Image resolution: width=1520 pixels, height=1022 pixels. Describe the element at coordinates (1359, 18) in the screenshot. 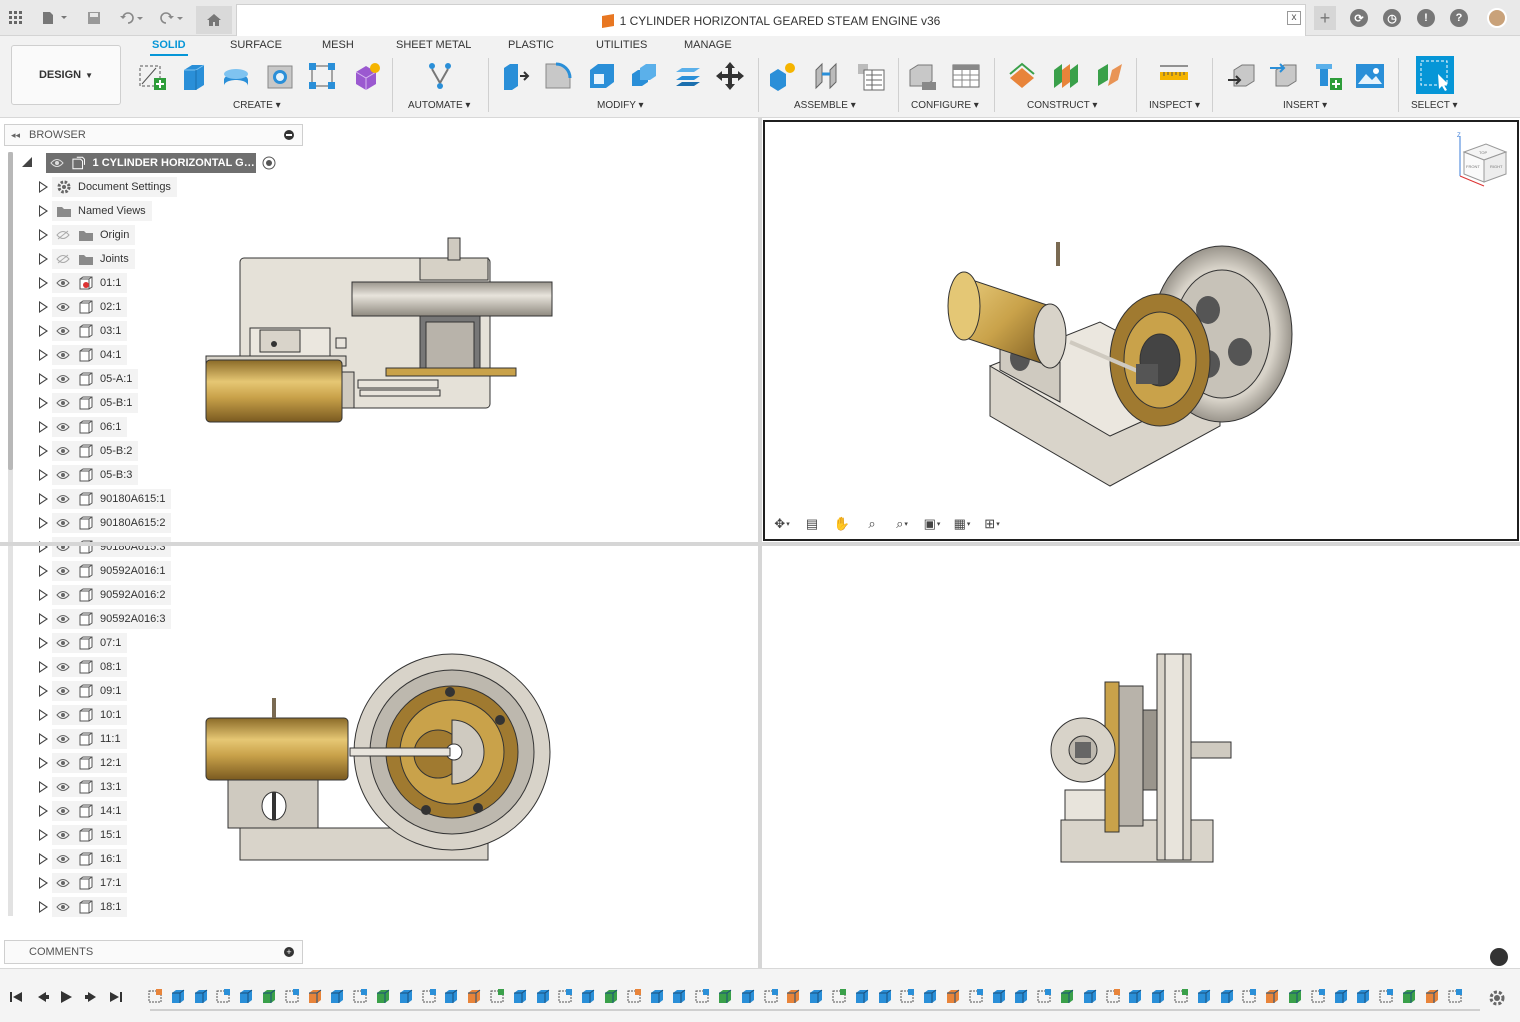

I see `extensions-icon: ⟳` at that location.